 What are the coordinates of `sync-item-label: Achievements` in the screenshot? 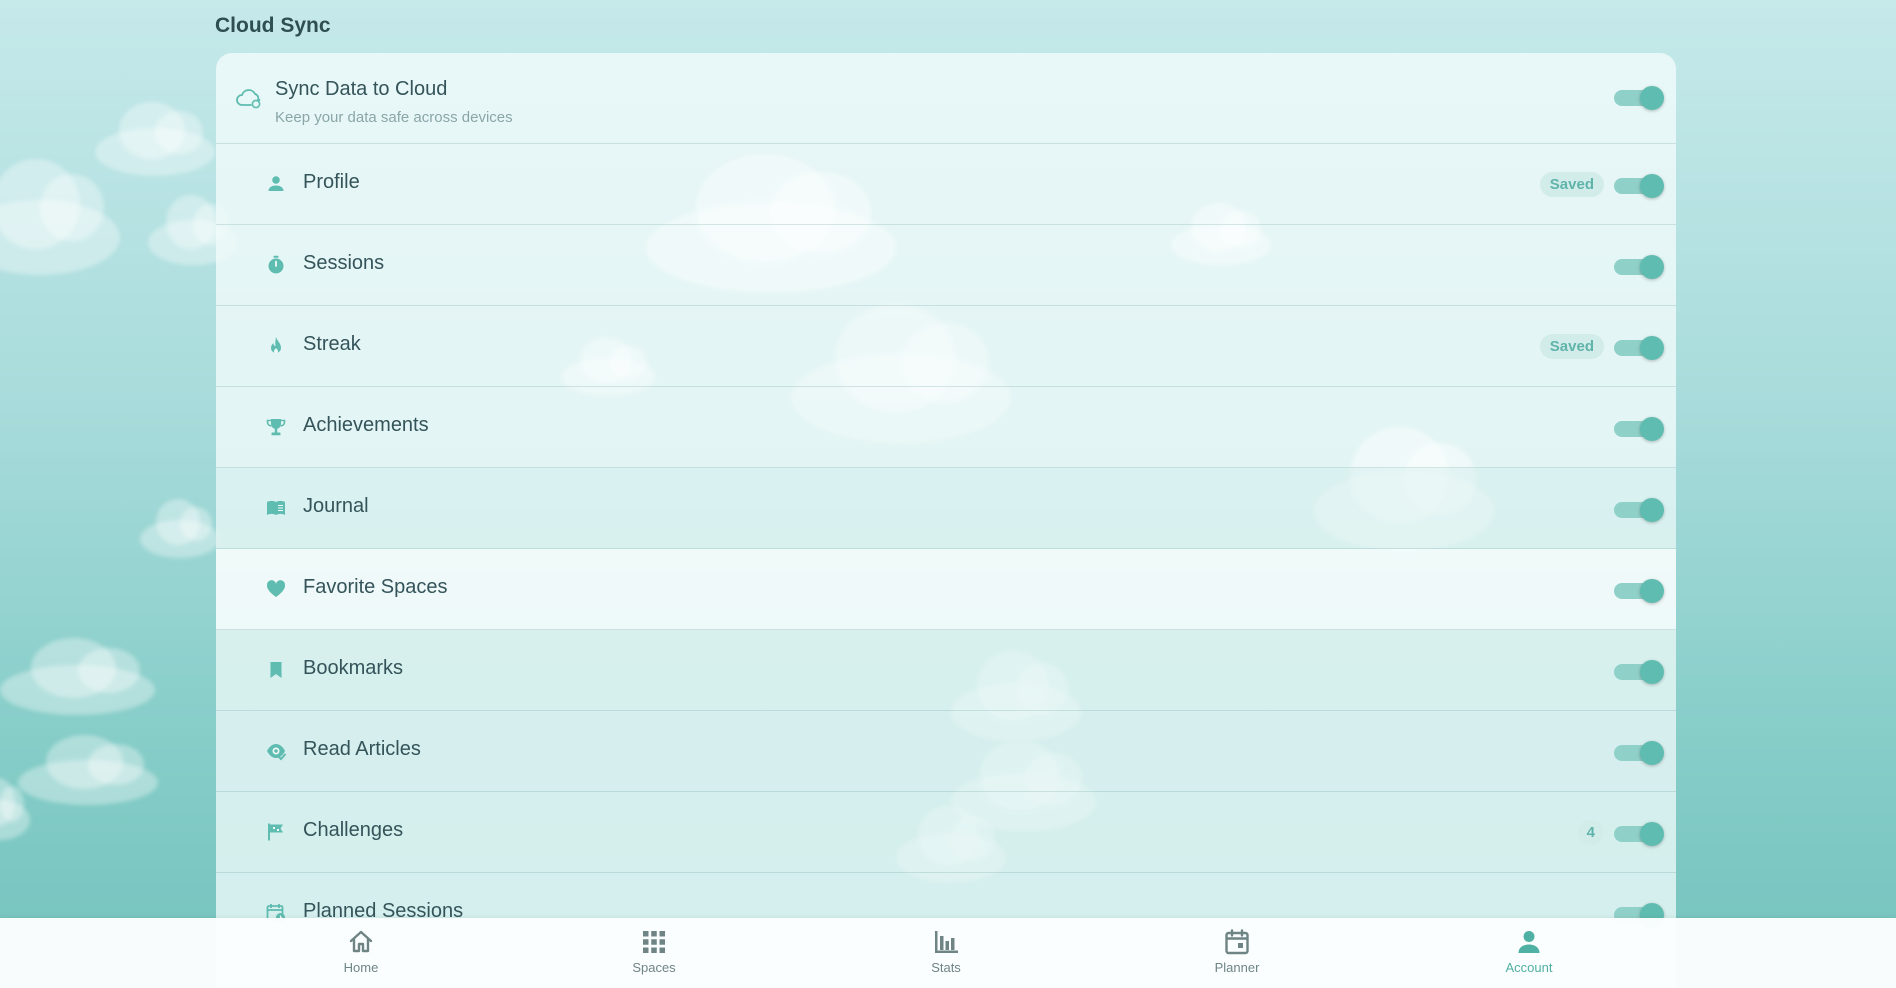 It's located at (366, 425).